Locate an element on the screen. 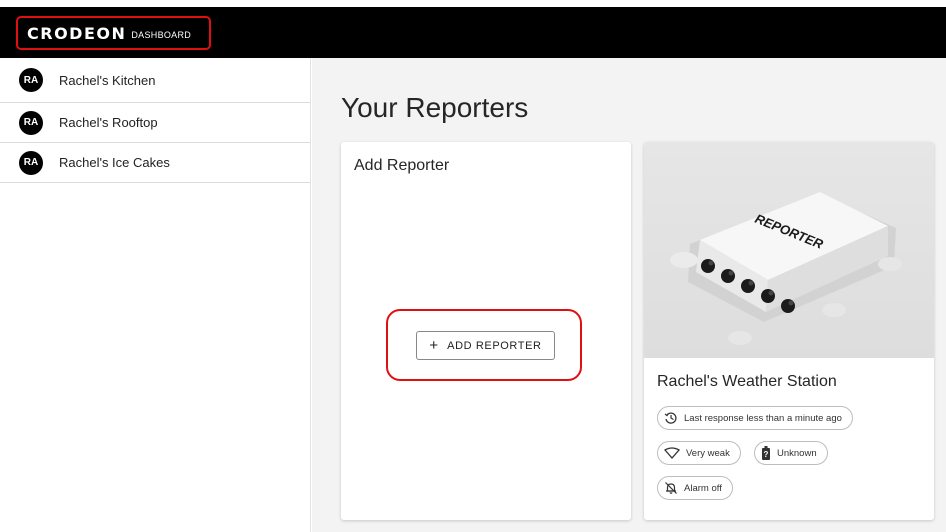 This screenshot has height=532, width=946. sidebar-item-rachels-kitchen: RA Rachel's Kitchen is located at coordinates (155, 80).